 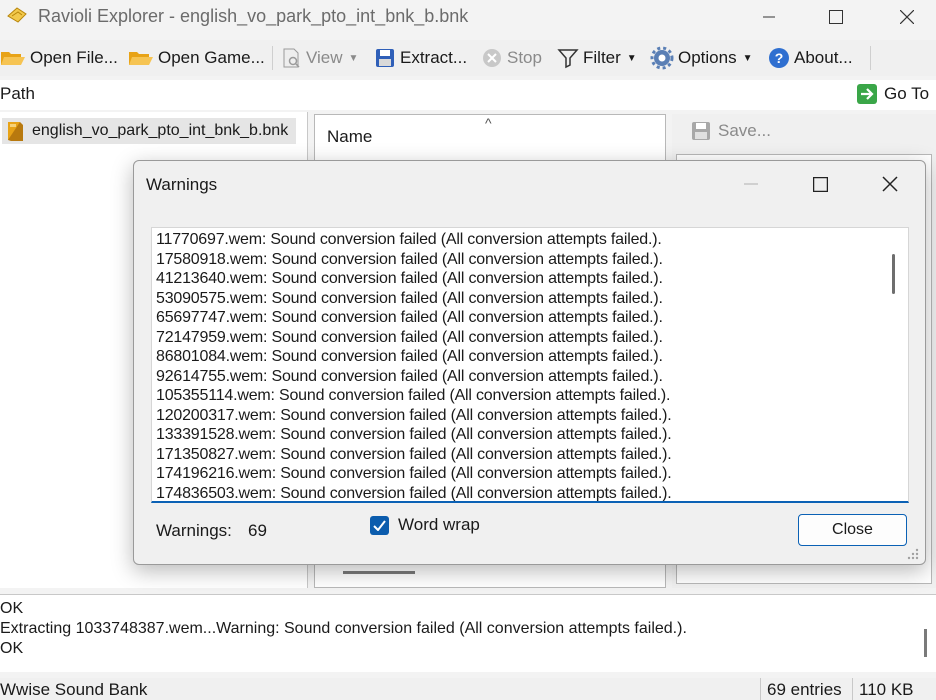 What do you see at coordinates (17, 93) in the screenshot?
I see `path-label: Path` at bounding box center [17, 93].